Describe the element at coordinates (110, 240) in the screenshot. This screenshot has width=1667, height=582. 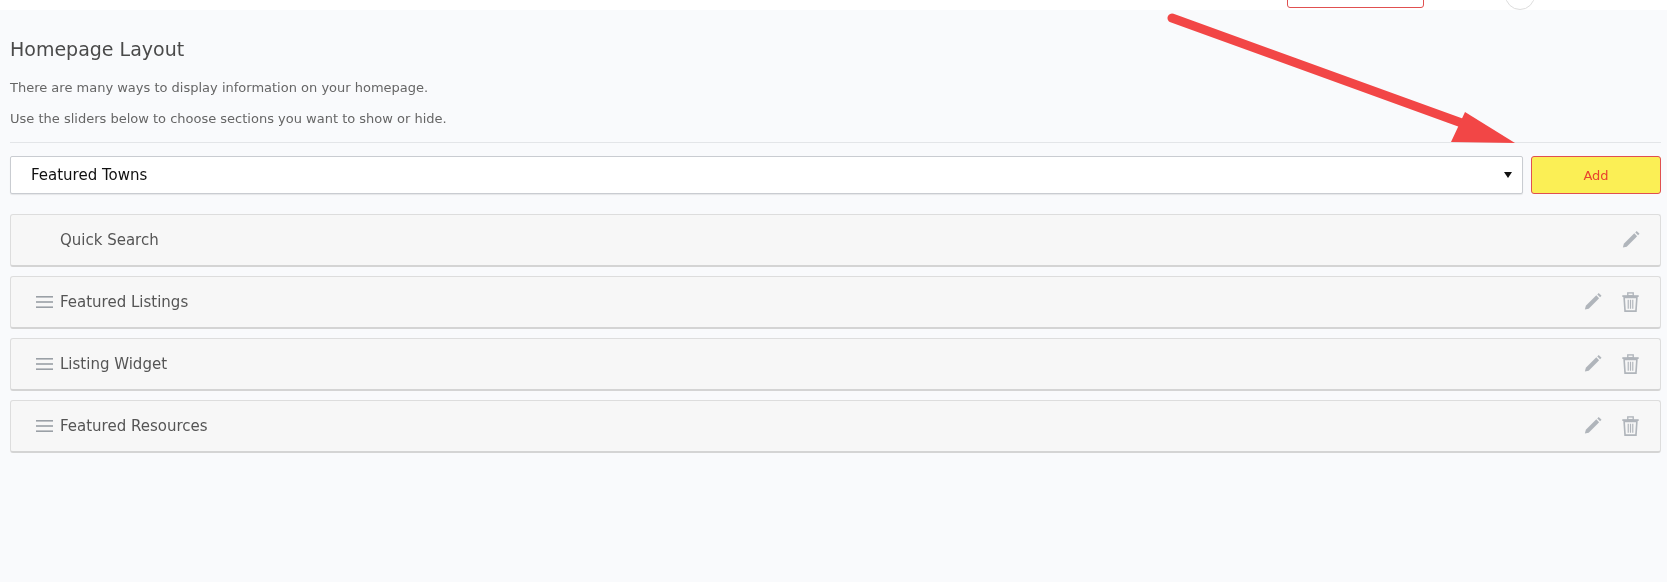
I see `section-name: Quick Search` at that location.